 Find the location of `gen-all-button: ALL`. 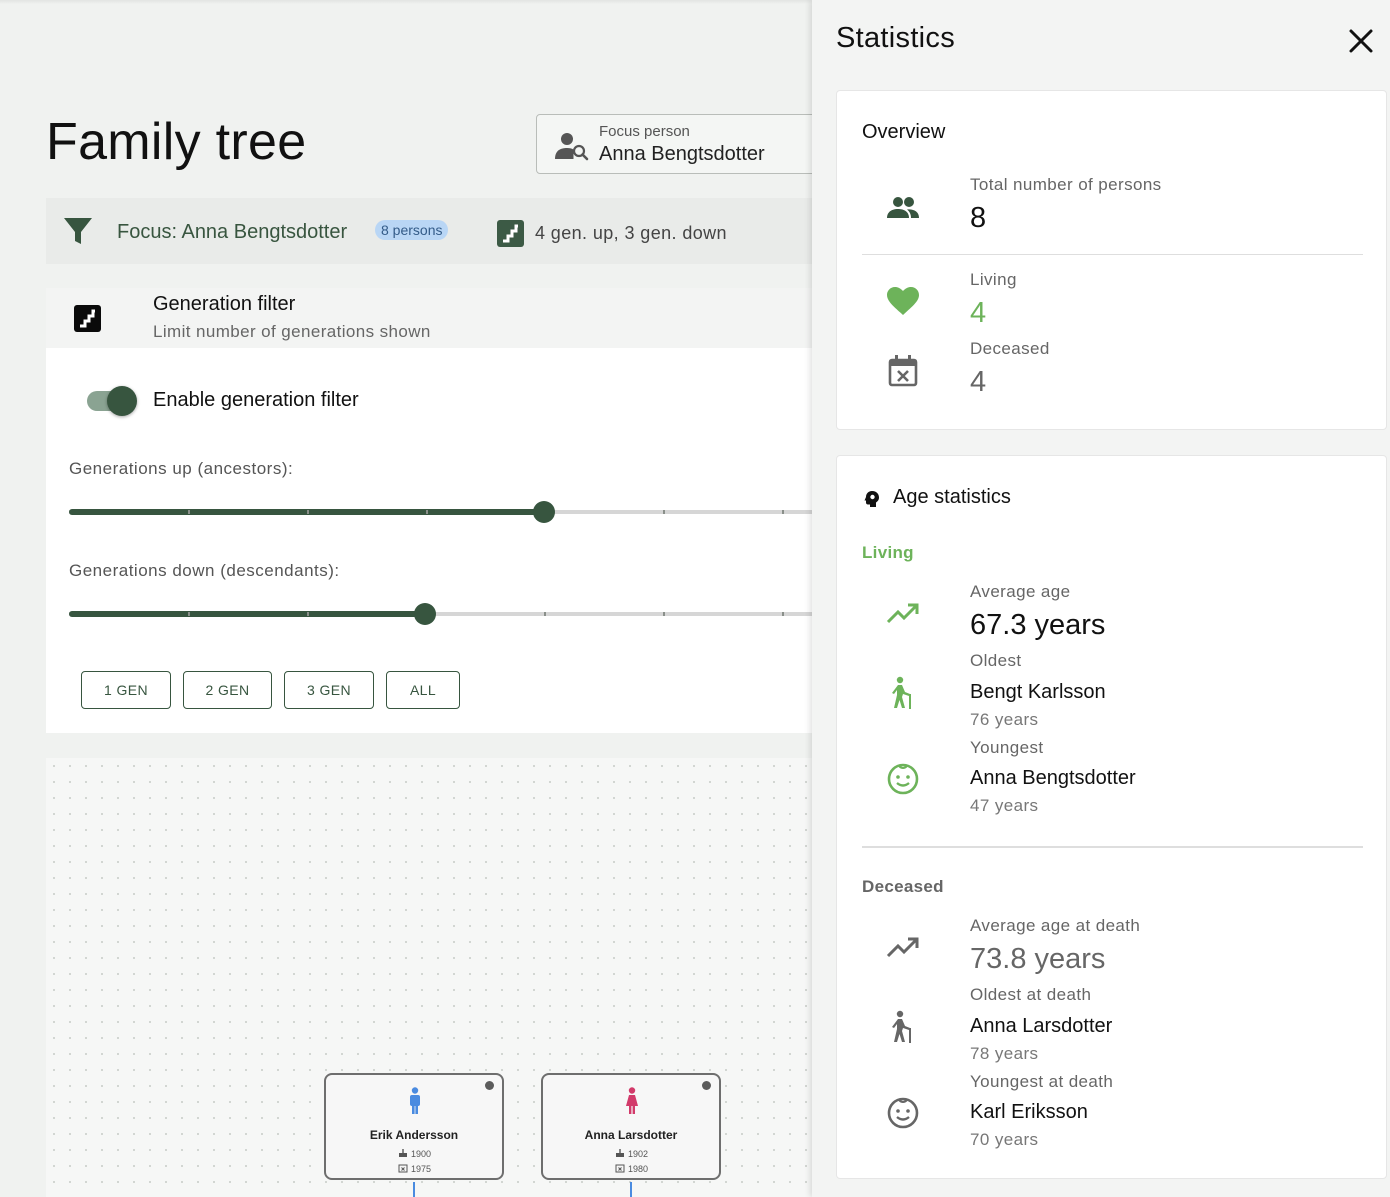

gen-all-button: ALL is located at coordinates (423, 690).